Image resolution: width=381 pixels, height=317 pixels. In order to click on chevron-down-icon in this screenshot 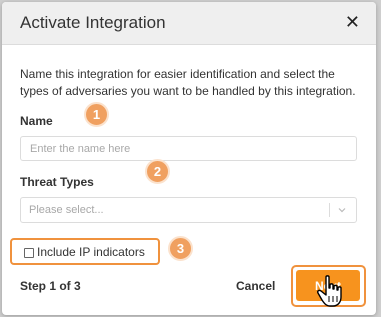, I will do `click(342, 210)`.